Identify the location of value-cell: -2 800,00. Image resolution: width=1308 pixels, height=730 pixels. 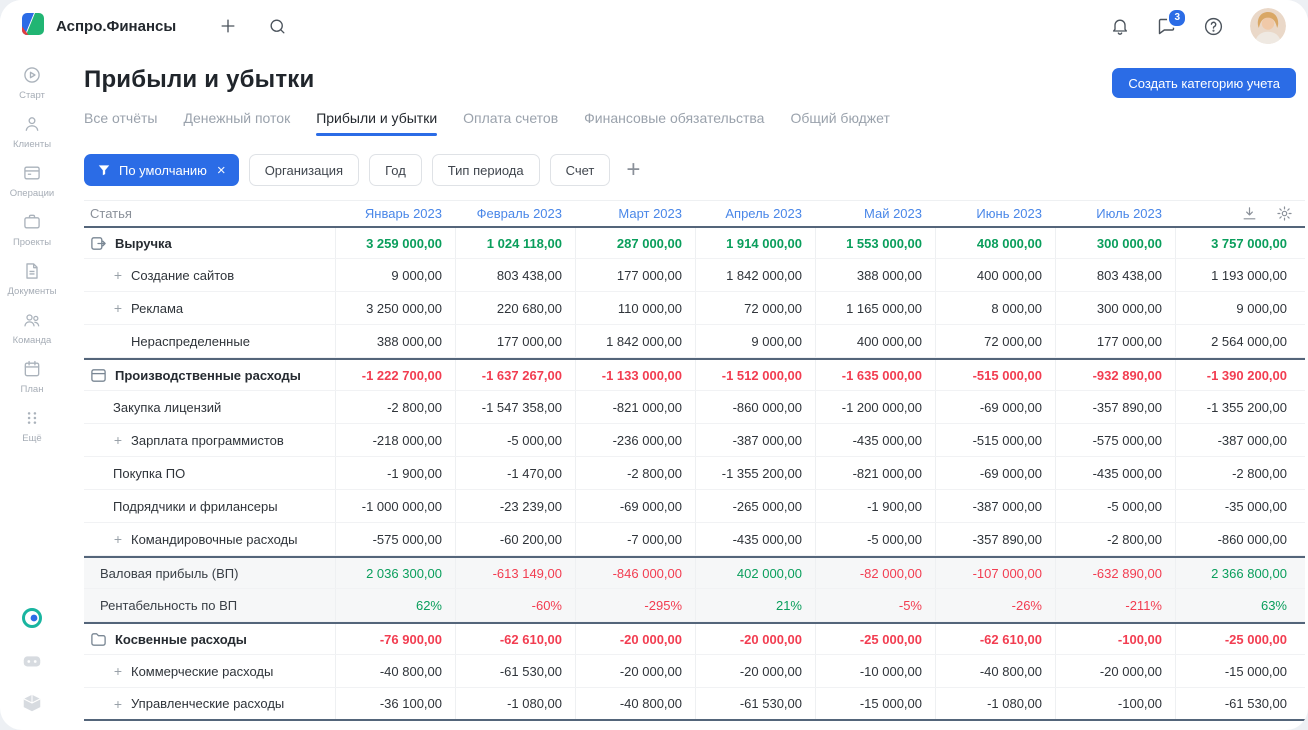
(1240, 473).